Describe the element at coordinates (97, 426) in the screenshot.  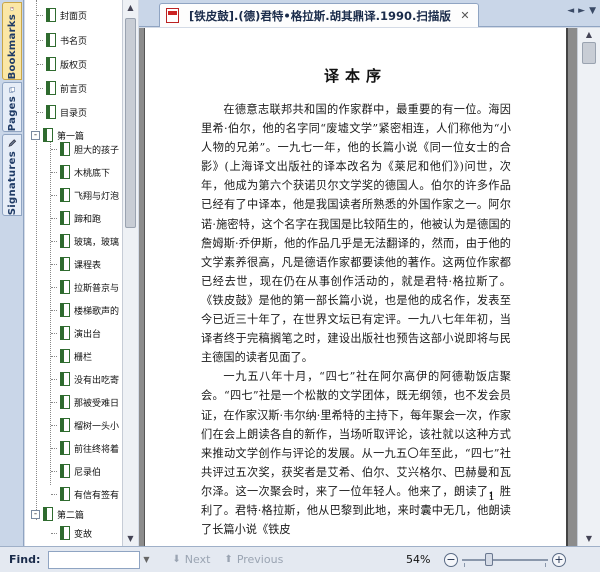
I see `bookmark-label: 榴树一头小` at that location.